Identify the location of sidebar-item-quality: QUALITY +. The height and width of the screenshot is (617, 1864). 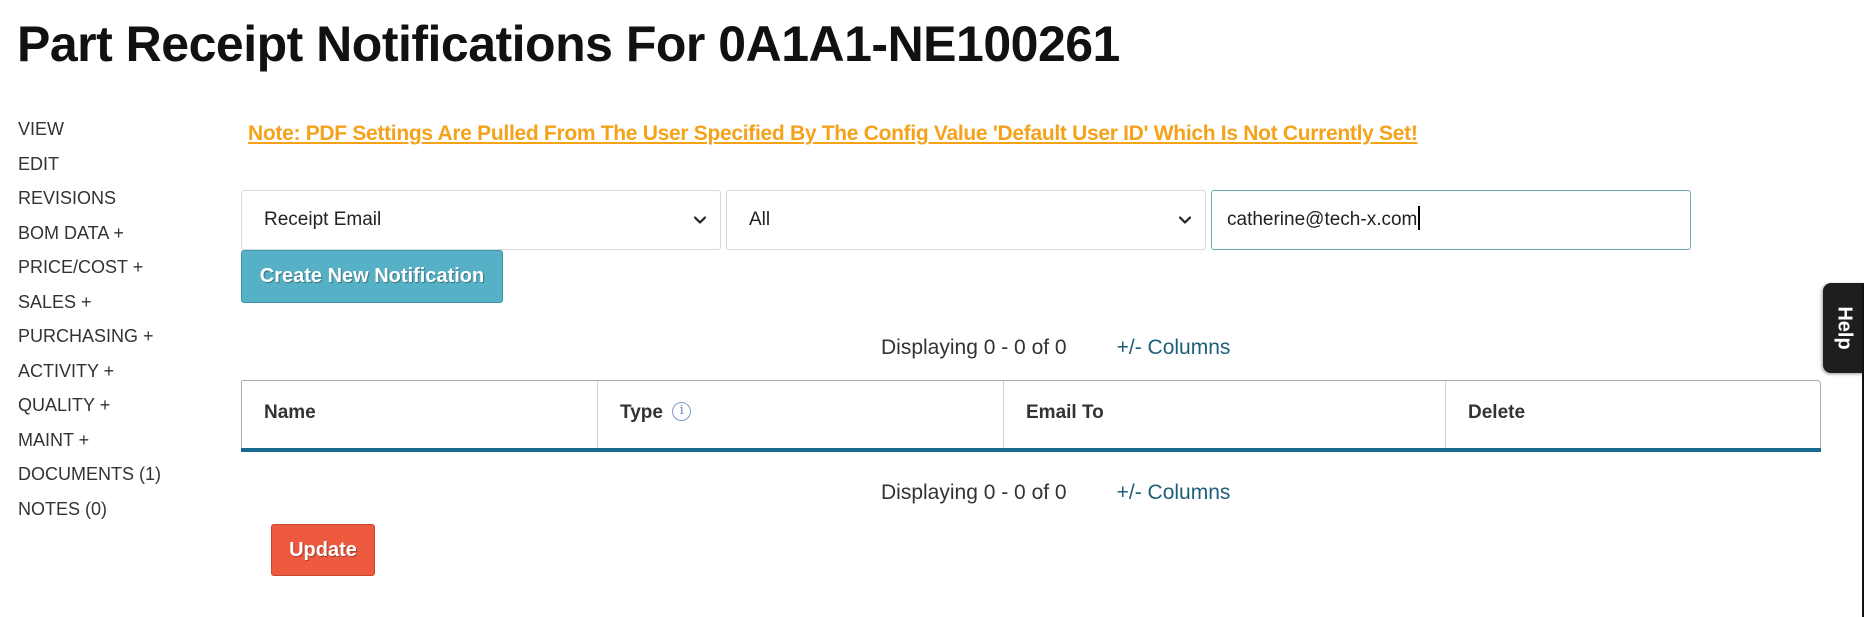
(89, 408).